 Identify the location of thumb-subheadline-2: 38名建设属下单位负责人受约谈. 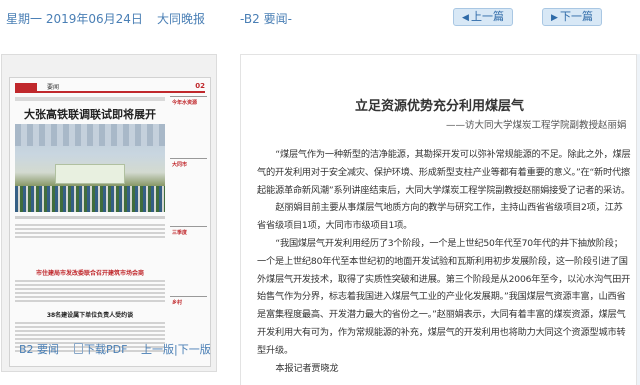
(90, 315).